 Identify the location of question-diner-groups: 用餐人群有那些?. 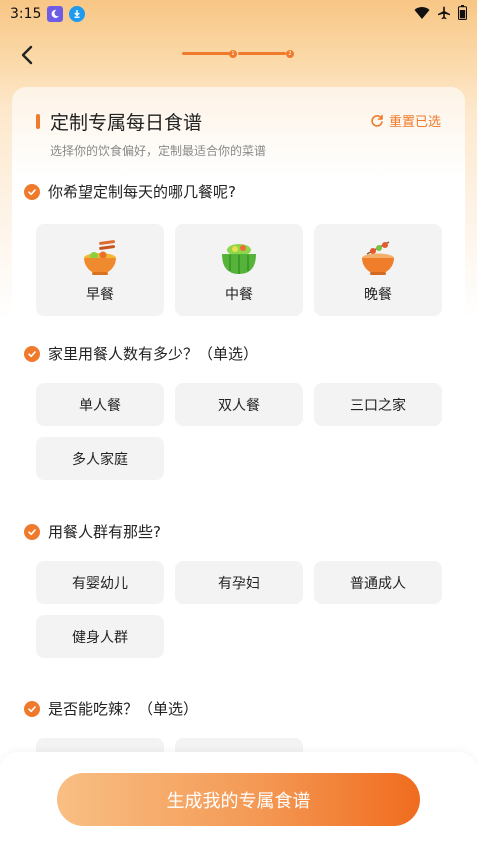
(92, 531).